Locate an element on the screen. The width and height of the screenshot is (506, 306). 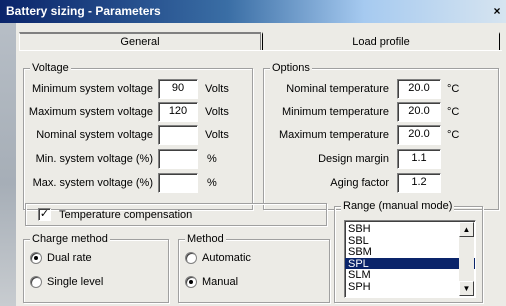
range-listbox: SBH SBL SBM SPL SLM SPH ▲ ▼ is located at coordinates (410, 259).